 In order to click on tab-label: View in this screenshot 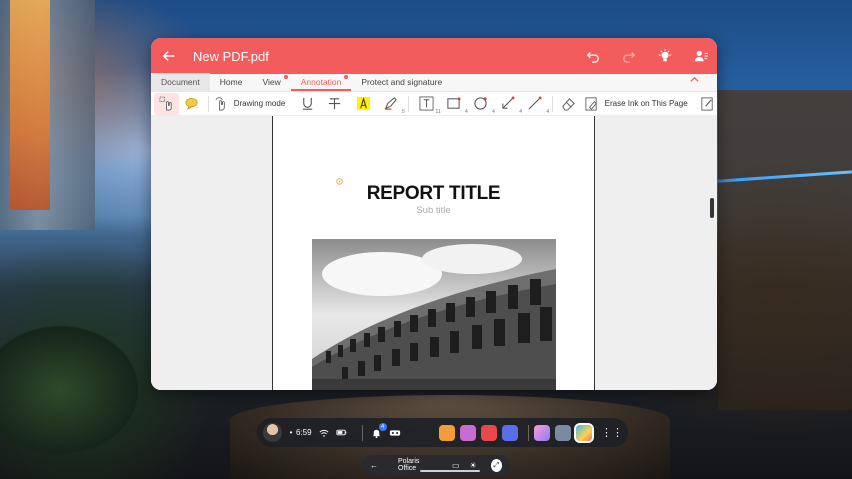, I will do `click(271, 82)`.